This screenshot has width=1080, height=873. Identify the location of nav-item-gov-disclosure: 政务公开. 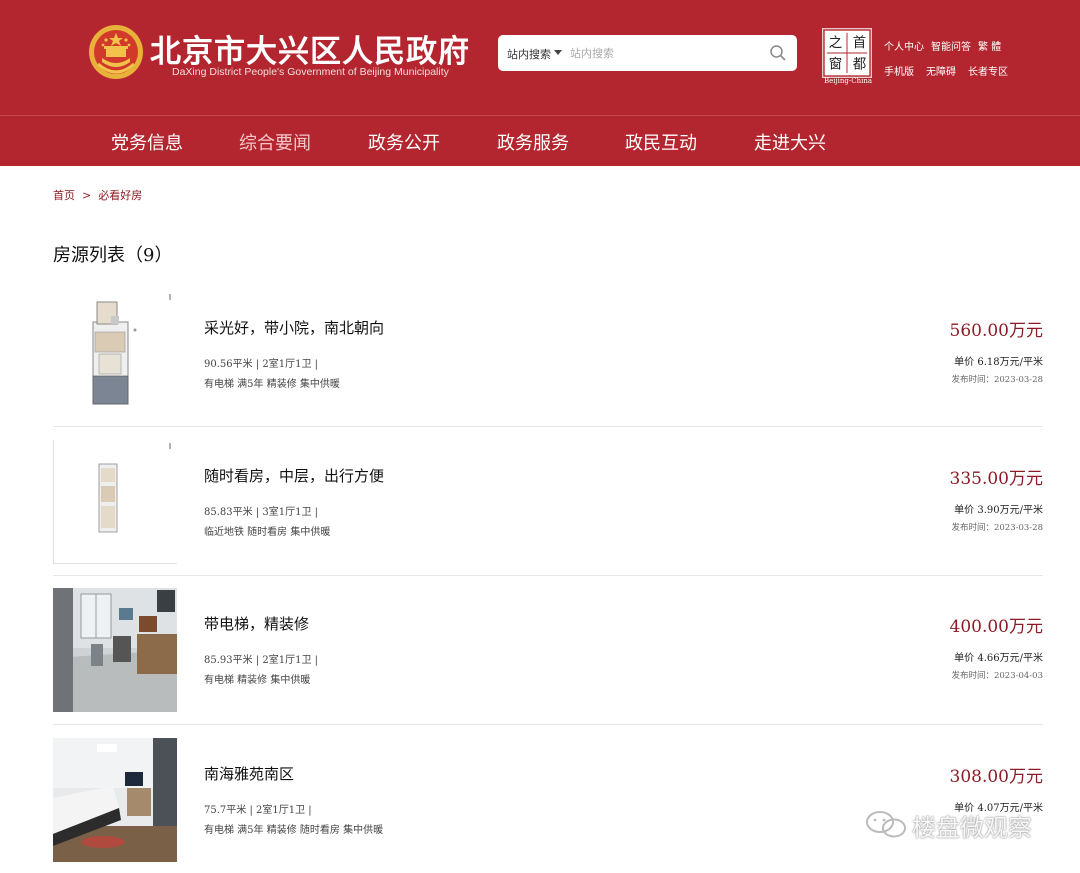
(404, 142).